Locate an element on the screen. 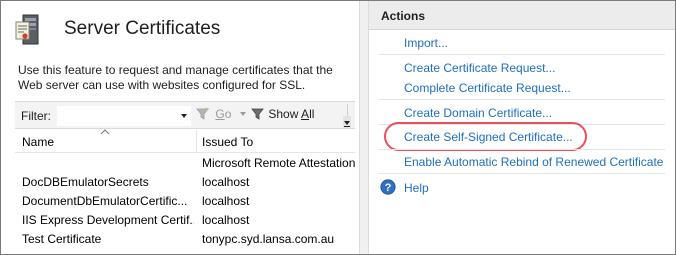  server-certificates-icon is located at coordinates (29, 30).